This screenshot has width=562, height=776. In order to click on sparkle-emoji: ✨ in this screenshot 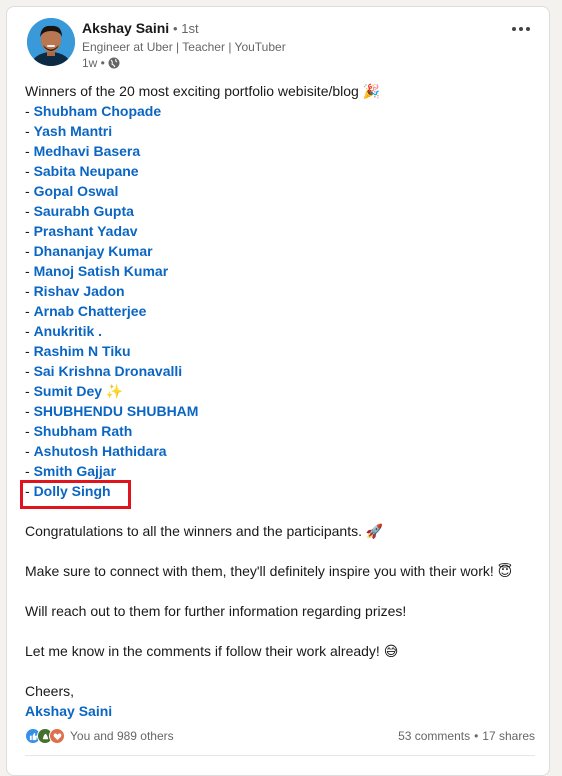, I will do `click(114, 391)`.